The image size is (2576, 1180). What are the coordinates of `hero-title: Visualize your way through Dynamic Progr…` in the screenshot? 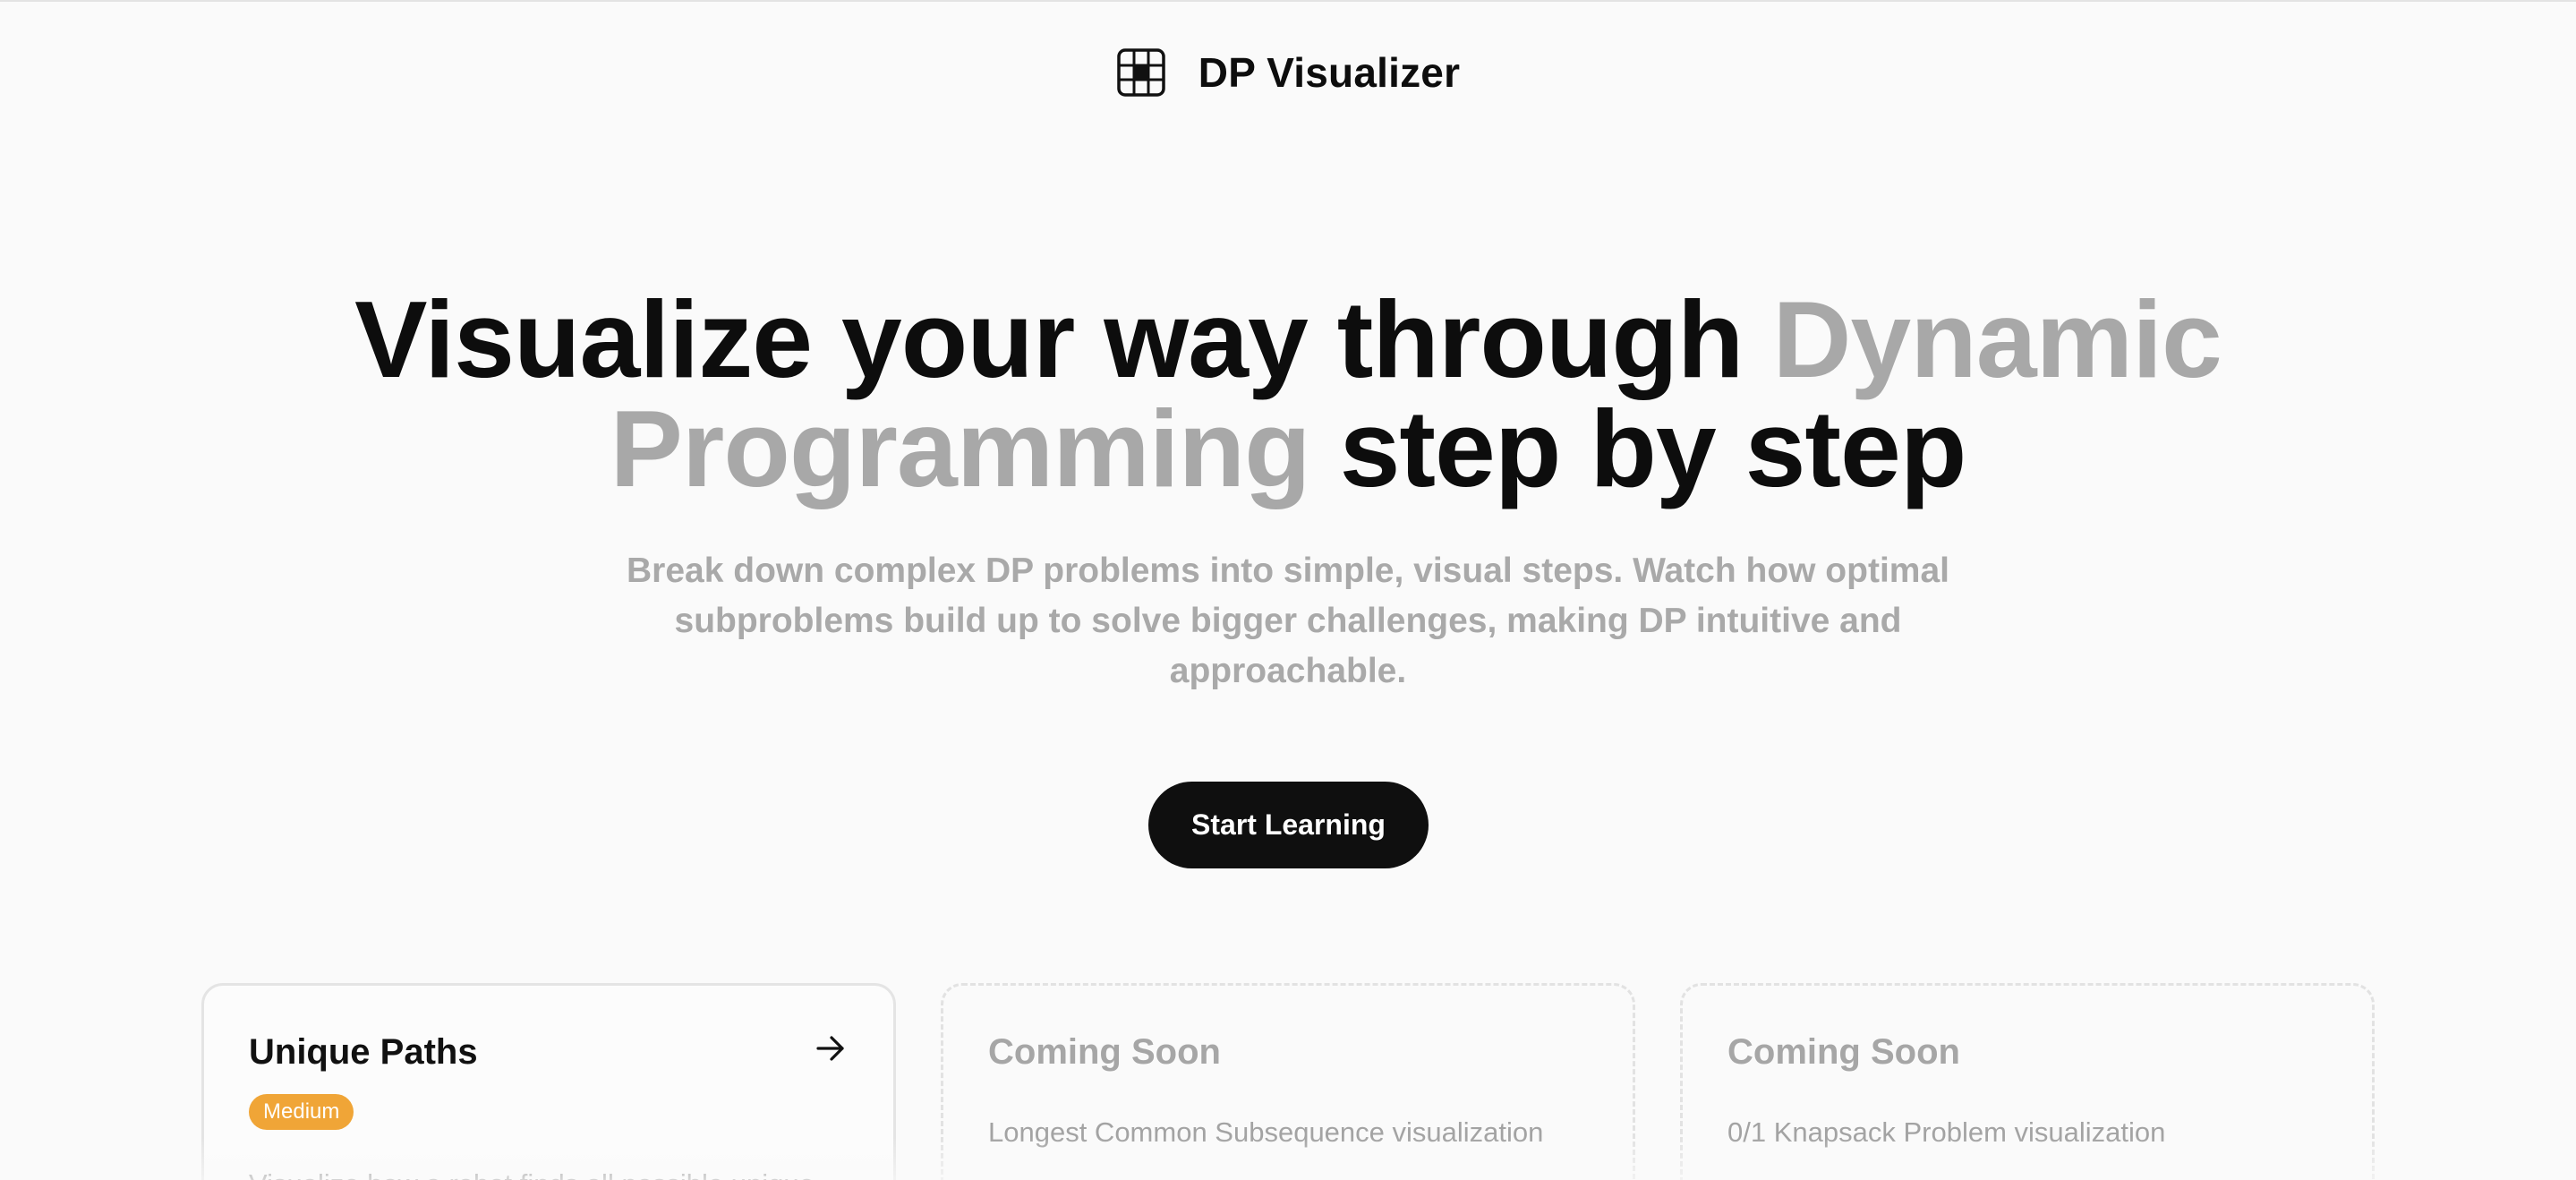 It's located at (1288, 394).